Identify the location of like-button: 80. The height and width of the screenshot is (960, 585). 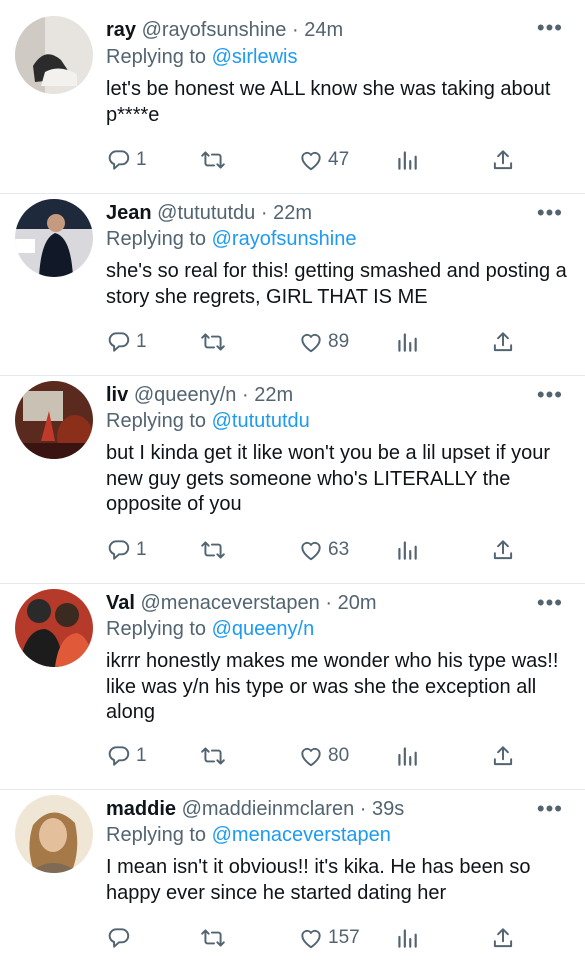
(323, 756).